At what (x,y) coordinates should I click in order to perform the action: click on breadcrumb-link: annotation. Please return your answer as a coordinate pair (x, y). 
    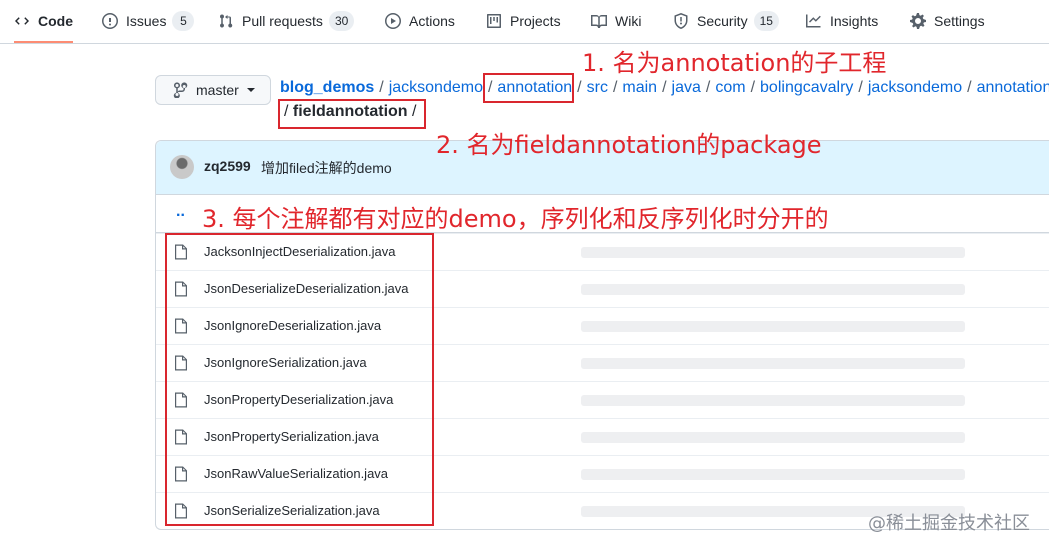
    Looking at the image, I should click on (1013, 87).